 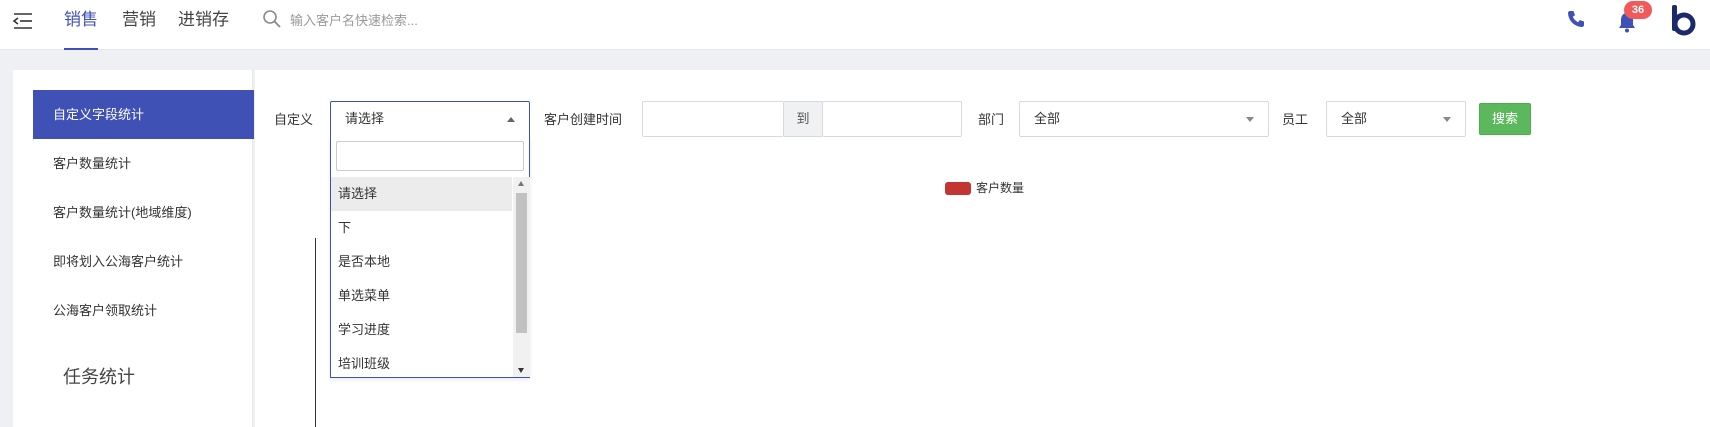 I want to click on search-icon, so click(x=272, y=19).